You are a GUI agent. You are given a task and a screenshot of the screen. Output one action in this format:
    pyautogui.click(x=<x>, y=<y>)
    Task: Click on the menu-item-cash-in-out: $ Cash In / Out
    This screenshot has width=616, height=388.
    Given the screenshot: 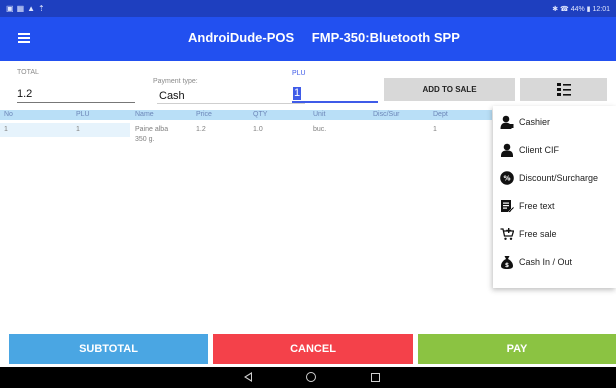 What is the action you would take?
    pyautogui.click(x=554, y=262)
    